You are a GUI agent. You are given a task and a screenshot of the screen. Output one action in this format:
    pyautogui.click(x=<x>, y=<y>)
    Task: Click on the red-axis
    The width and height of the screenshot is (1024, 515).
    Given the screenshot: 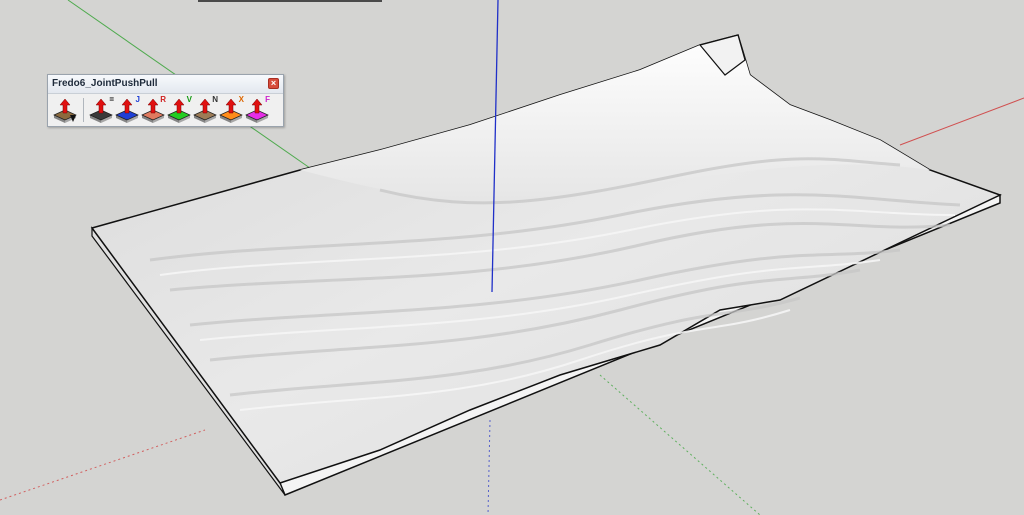 What is the action you would take?
    pyautogui.click(x=961, y=121)
    